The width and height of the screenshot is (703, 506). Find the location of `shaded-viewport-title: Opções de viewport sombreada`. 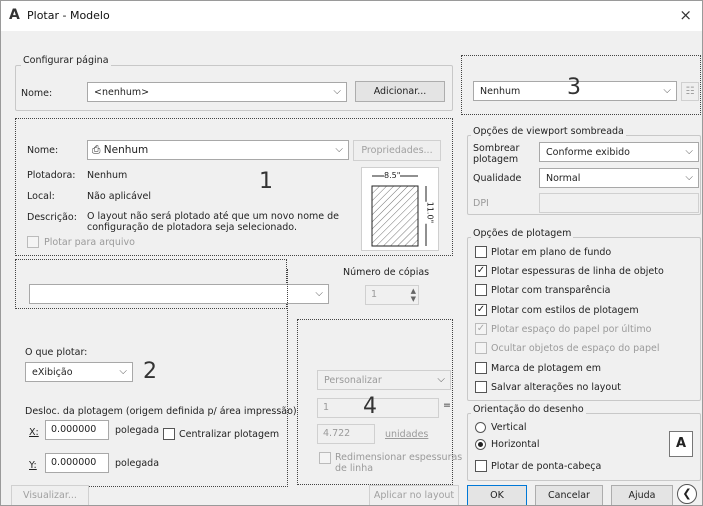

shaded-viewport-title: Opções de viewport sombreada is located at coordinates (548, 131).